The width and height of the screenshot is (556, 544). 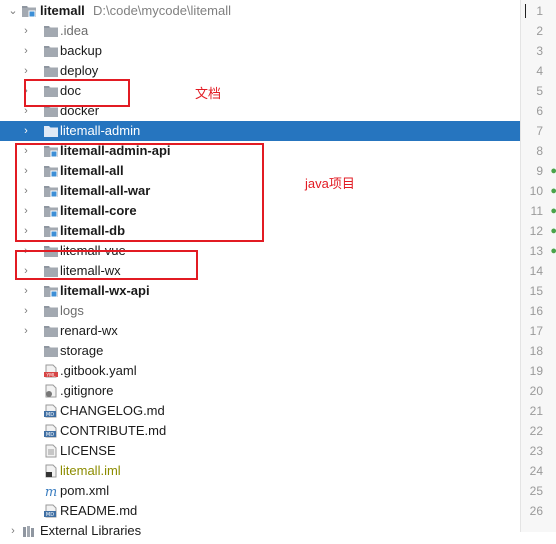 What do you see at coordinates (260, 511) in the screenshot?
I see `tree-item-readme-md: MD README.md` at bounding box center [260, 511].